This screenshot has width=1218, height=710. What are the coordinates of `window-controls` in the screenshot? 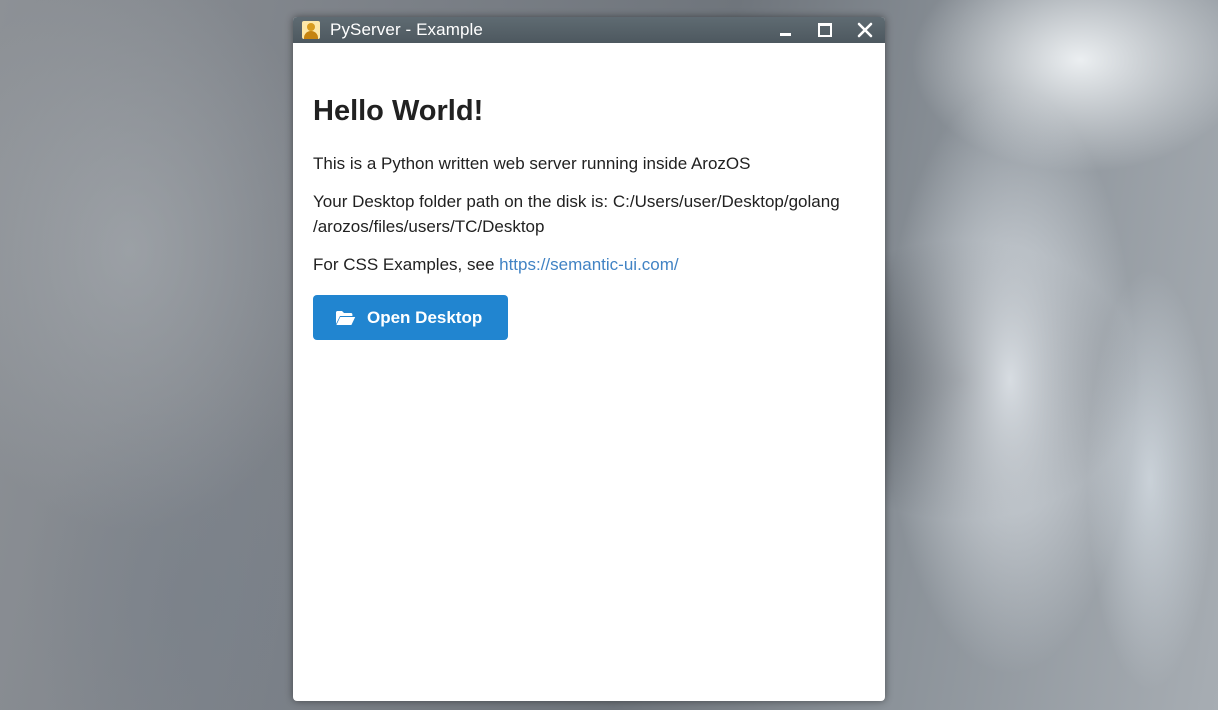 It's located at (825, 30).